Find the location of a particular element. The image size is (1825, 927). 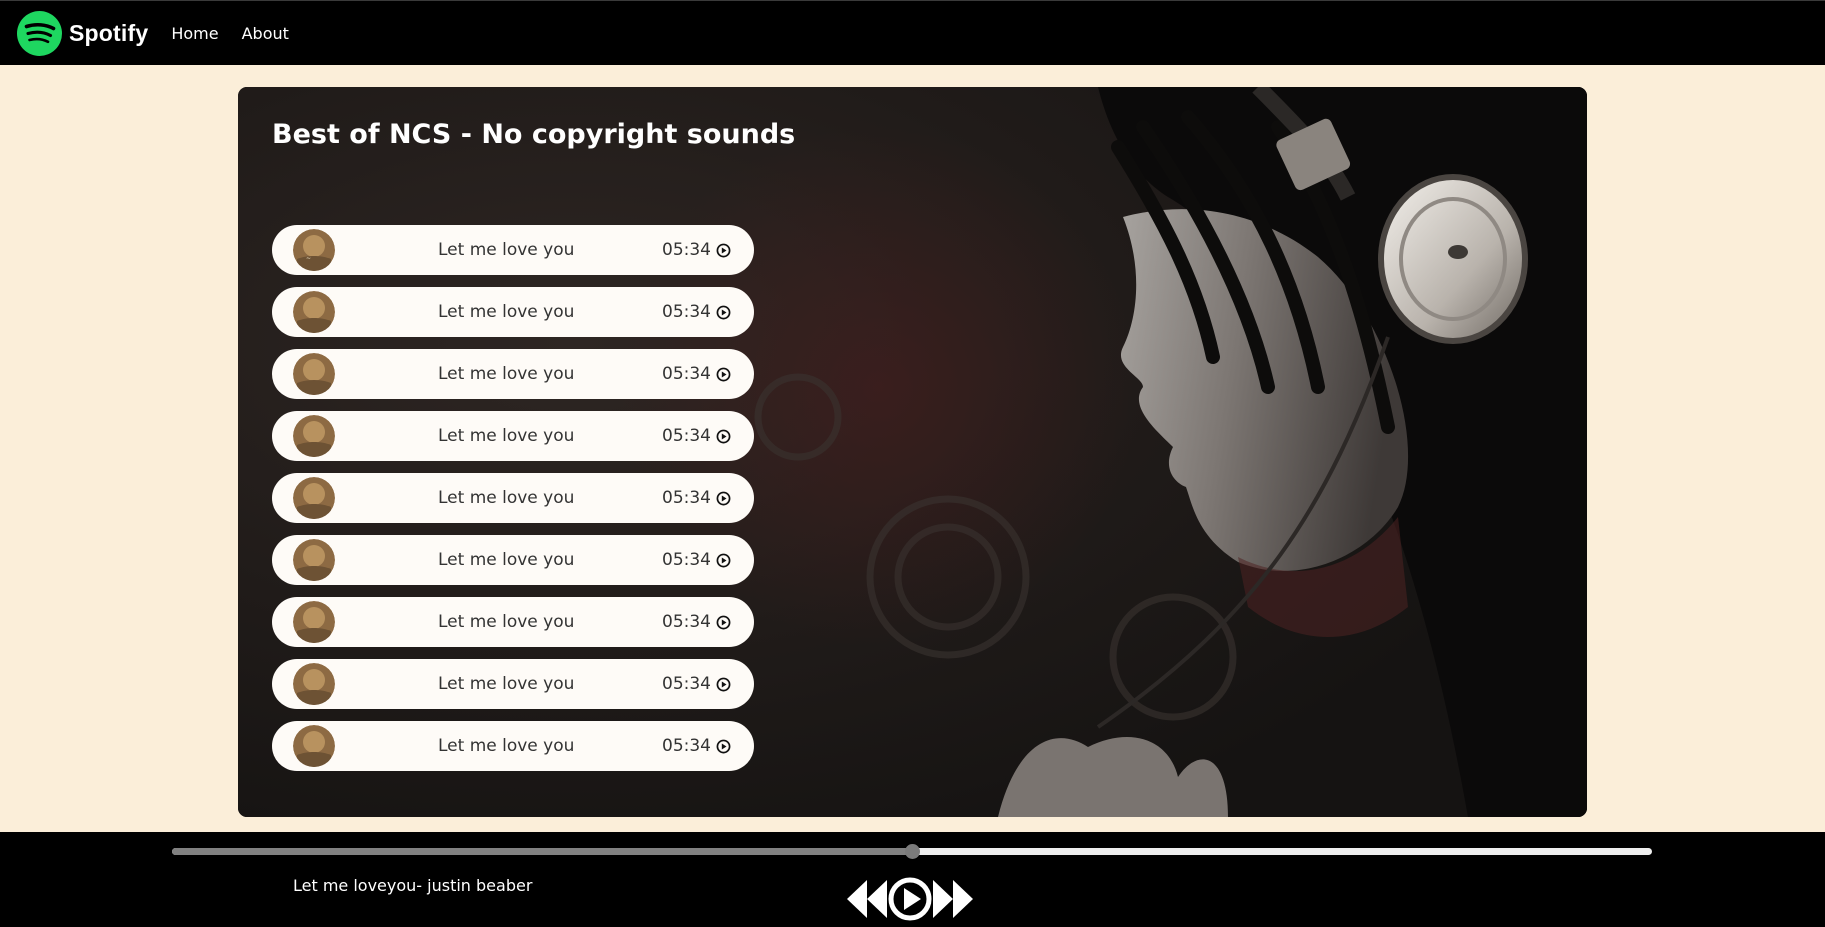

backward-icon is located at coordinates (867, 899).